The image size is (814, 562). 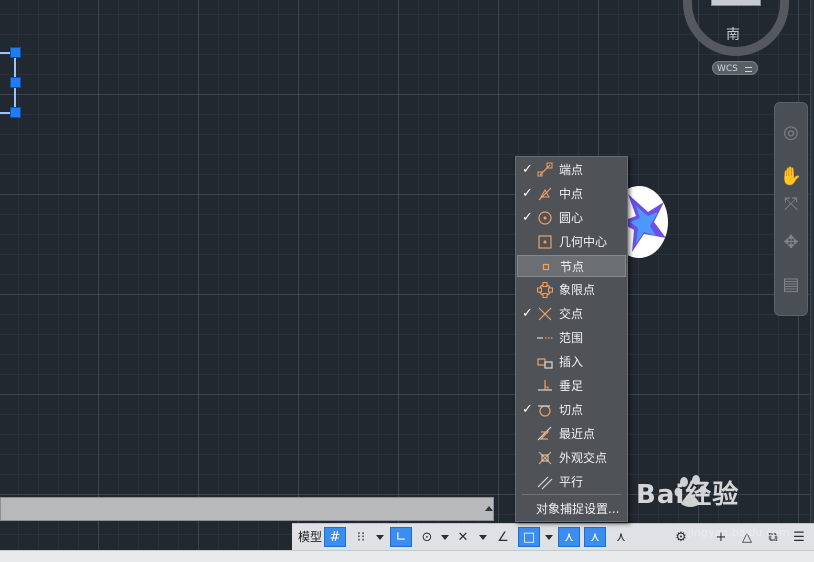 What do you see at coordinates (812, 280) in the screenshot?
I see `right-edge-scroll` at bounding box center [812, 280].